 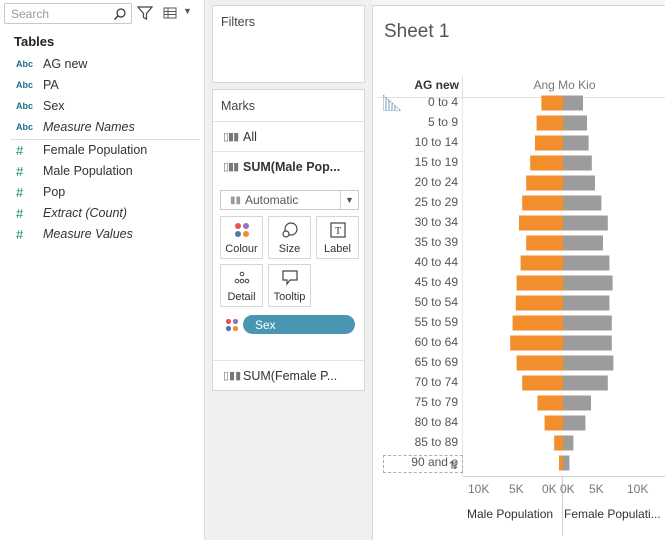 I want to click on colour-button: Colour, so click(x=241, y=237).